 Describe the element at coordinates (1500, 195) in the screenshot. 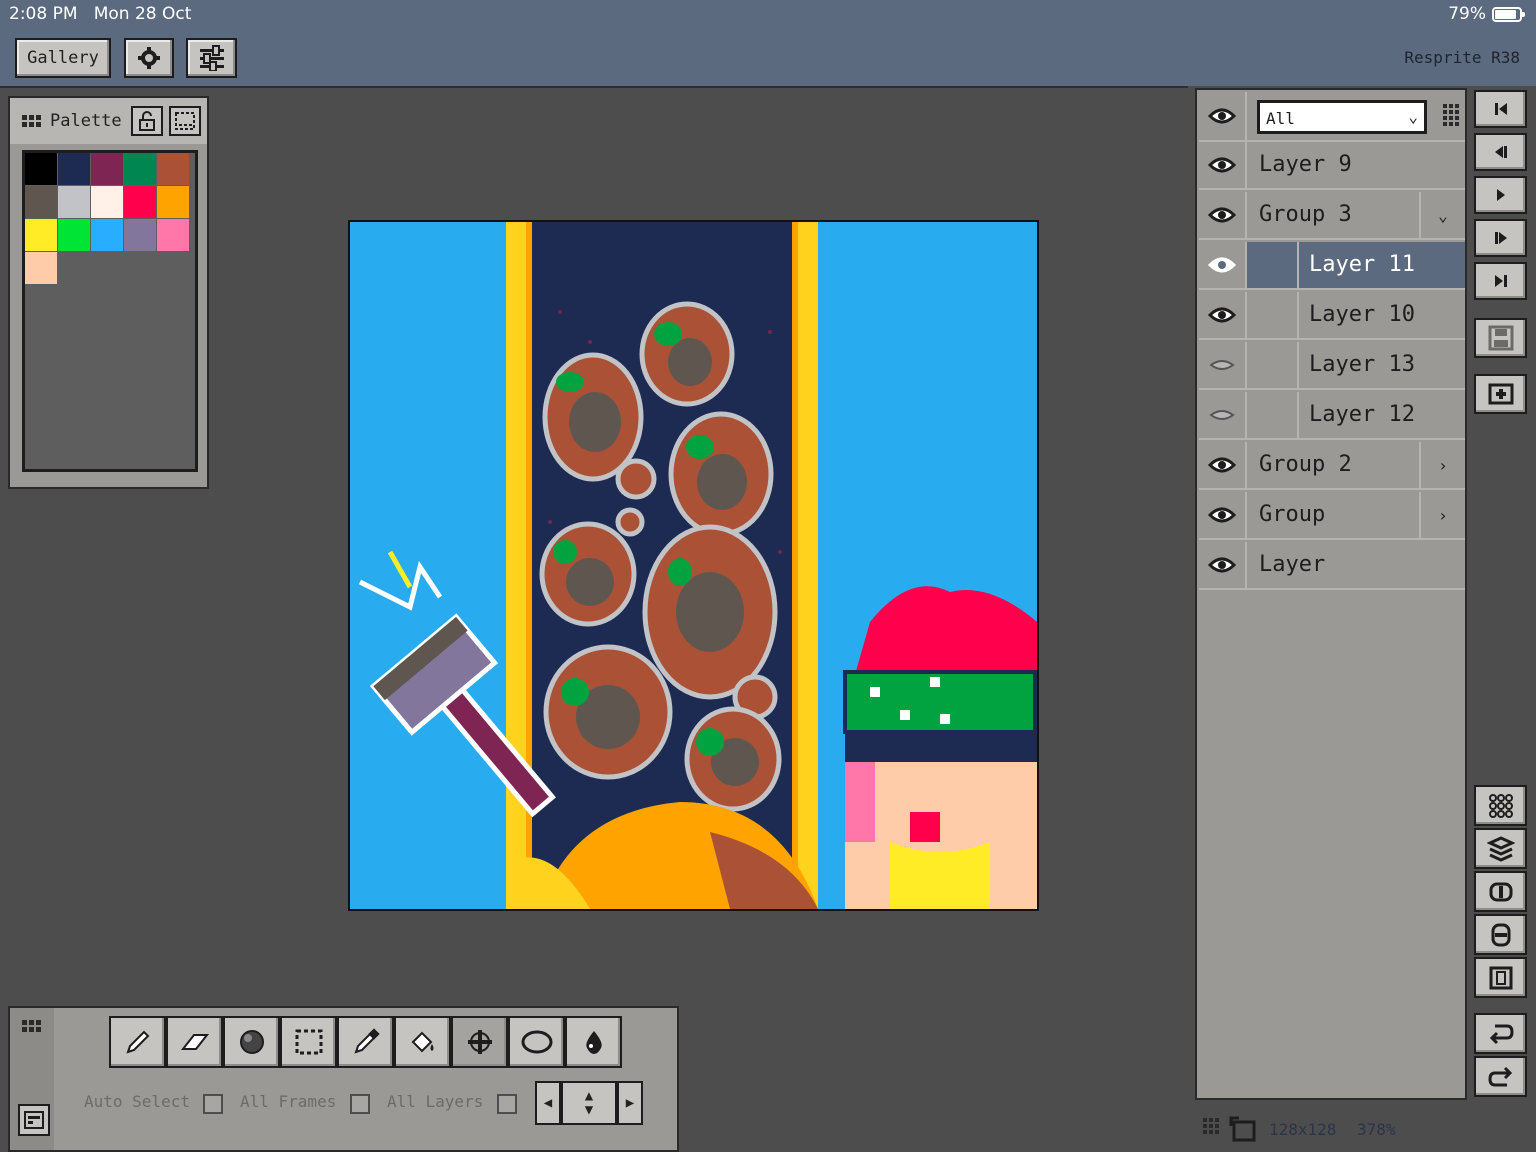

I see `play-button` at that location.